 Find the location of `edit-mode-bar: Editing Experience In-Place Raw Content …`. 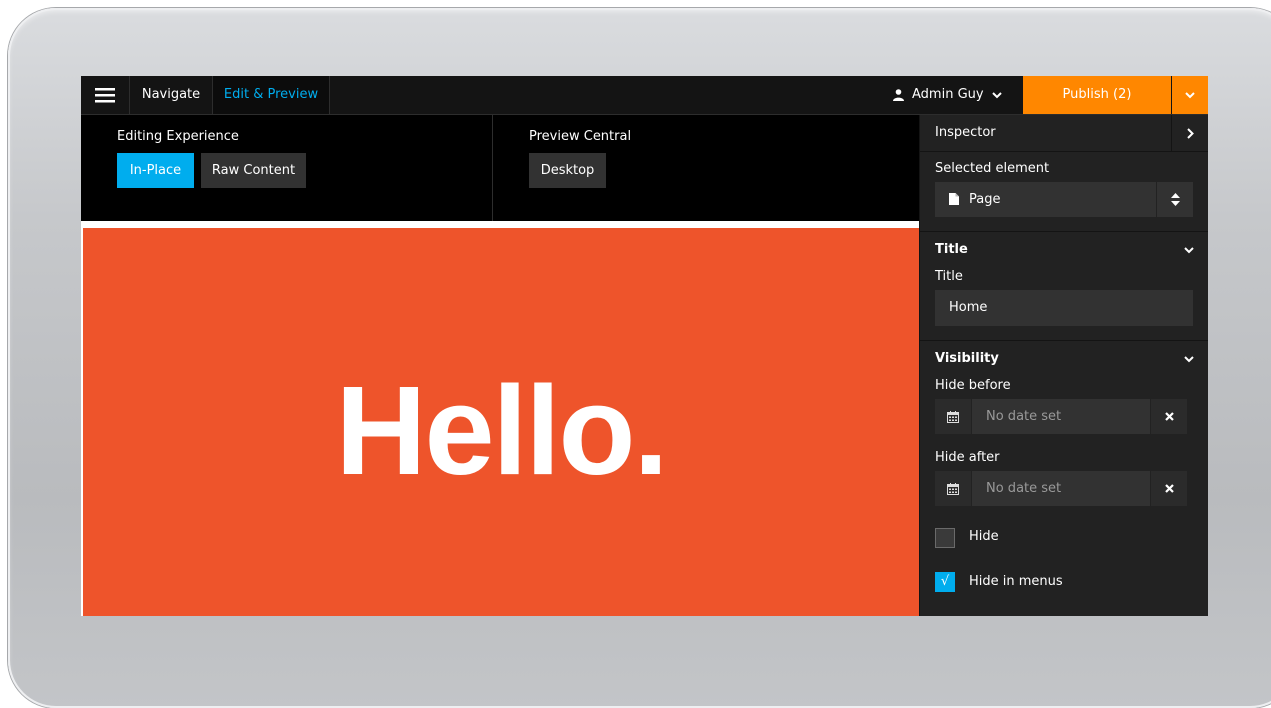

edit-mode-bar: Editing Experience In-Place Raw Content … is located at coordinates (500, 168).